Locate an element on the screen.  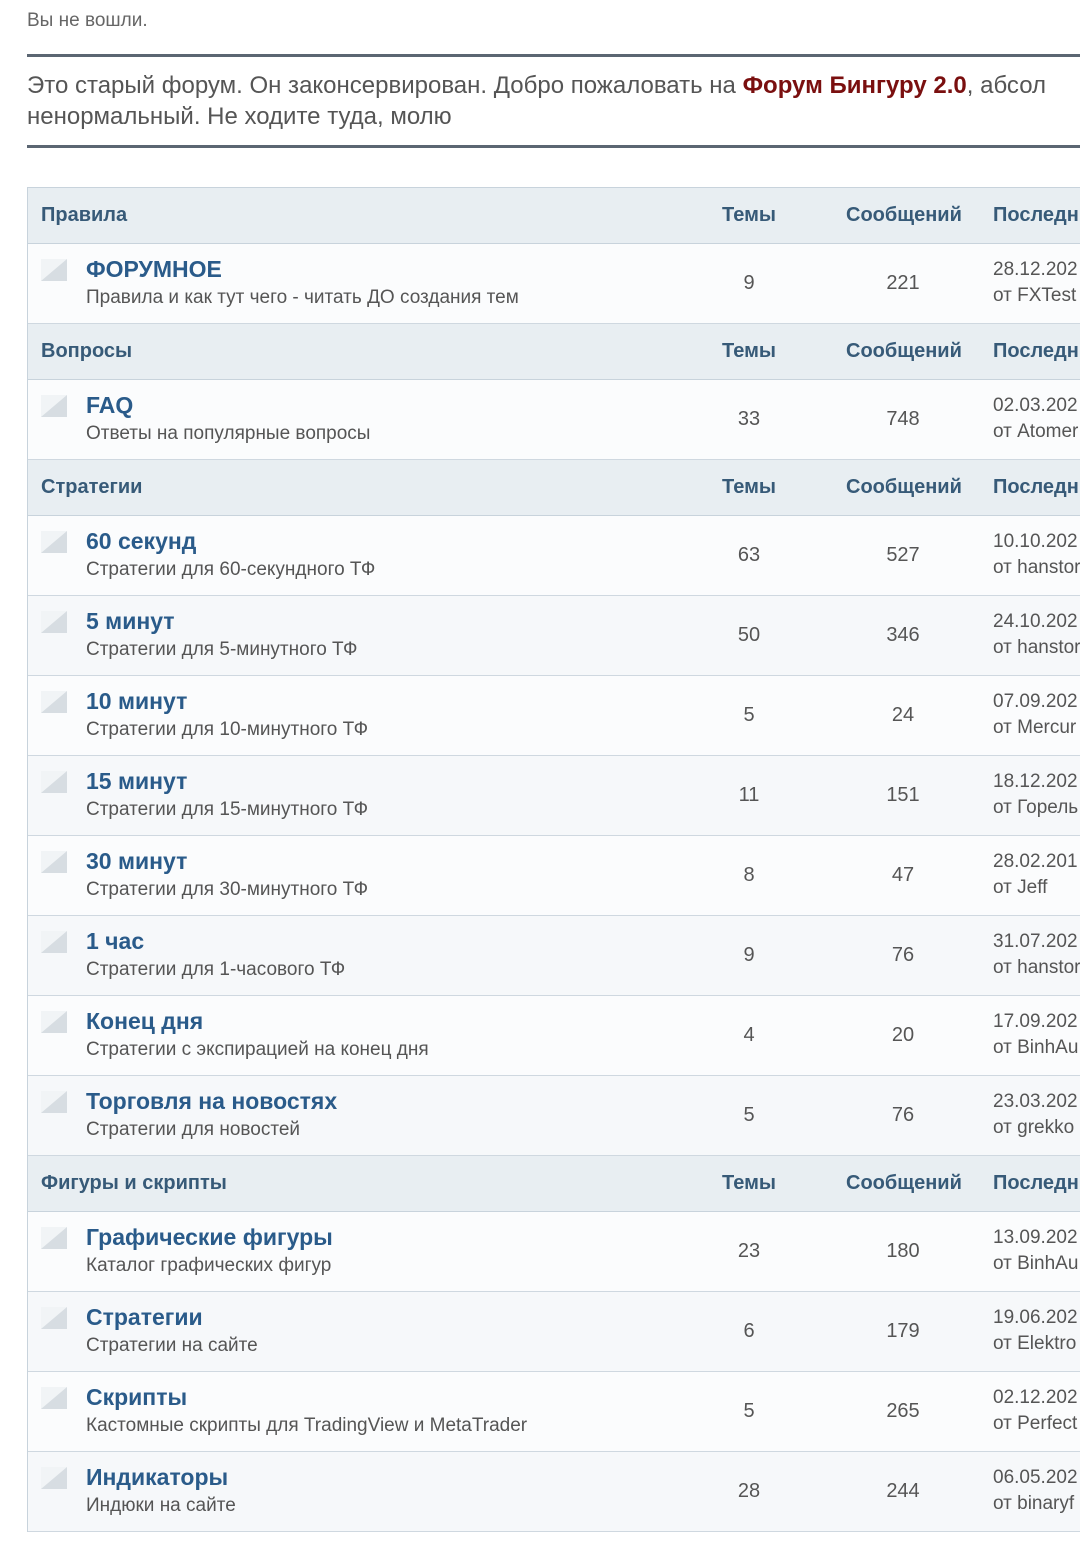
last-post-author: от Mercur is located at coordinates (1035, 727).